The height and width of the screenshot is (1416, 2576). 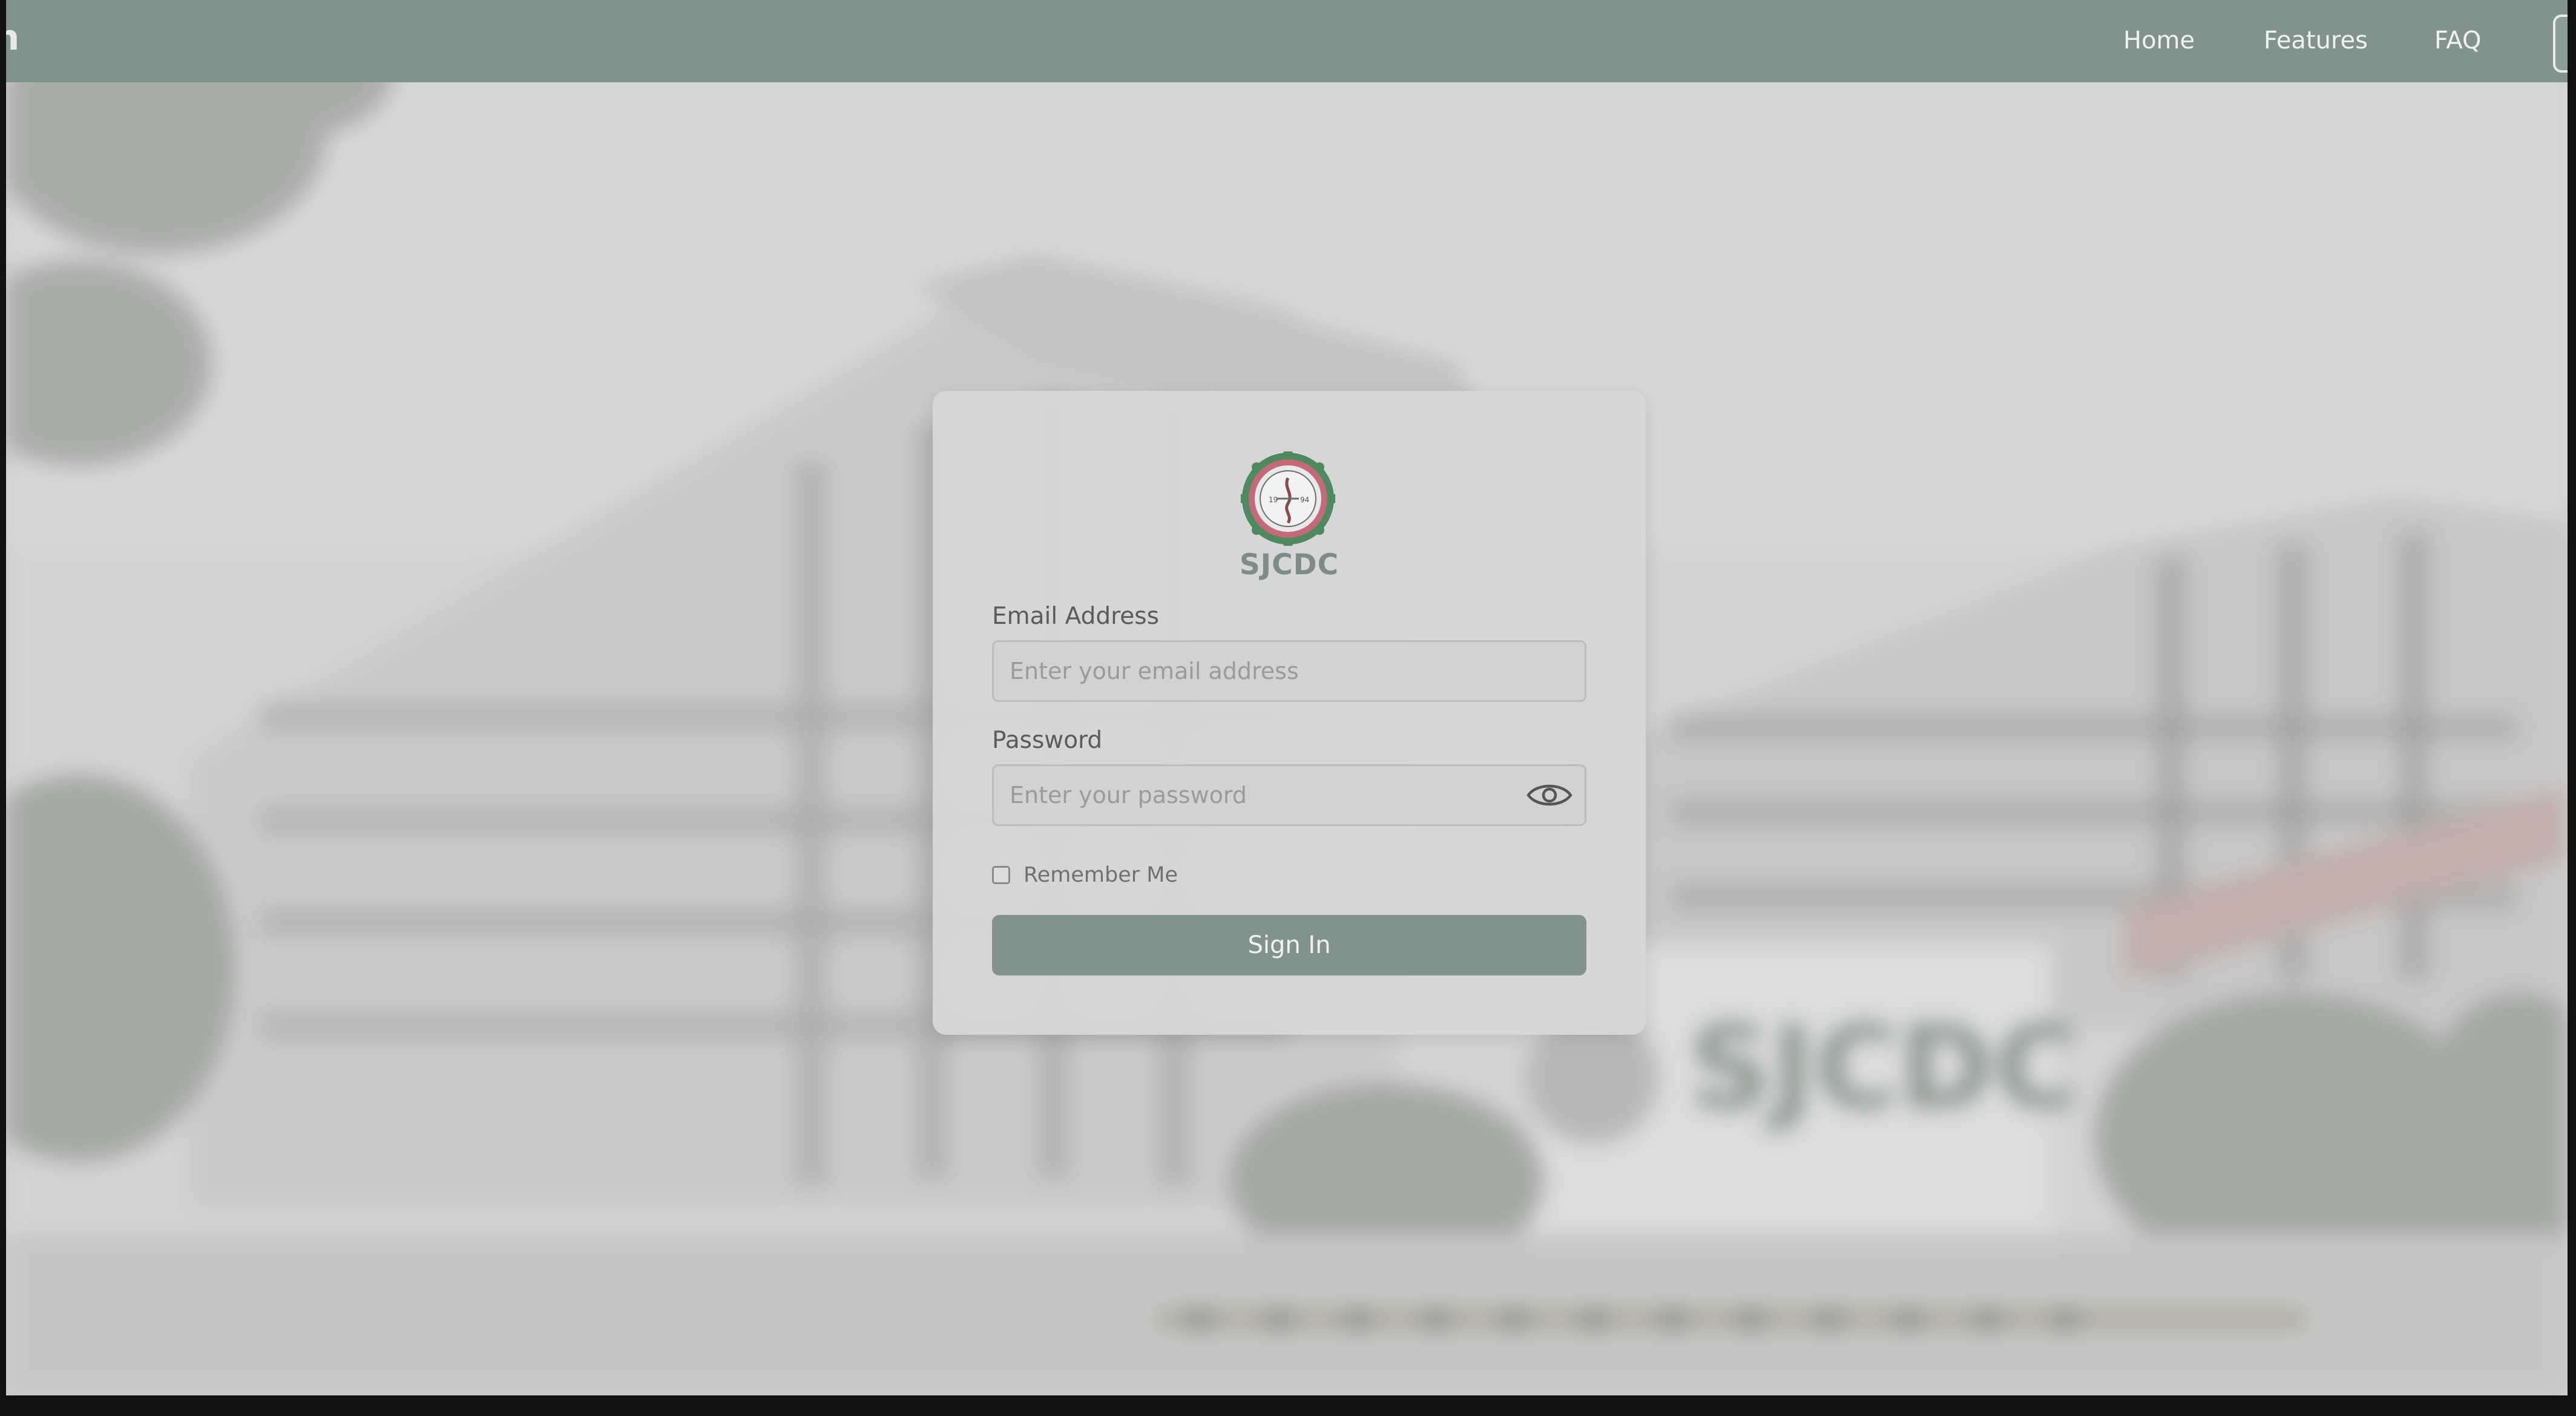 What do you see at coordinates (1287, 41) in the screenshot?
I see `top-navbar: on Home Features FAQ` at bounding box center [1287, 41].